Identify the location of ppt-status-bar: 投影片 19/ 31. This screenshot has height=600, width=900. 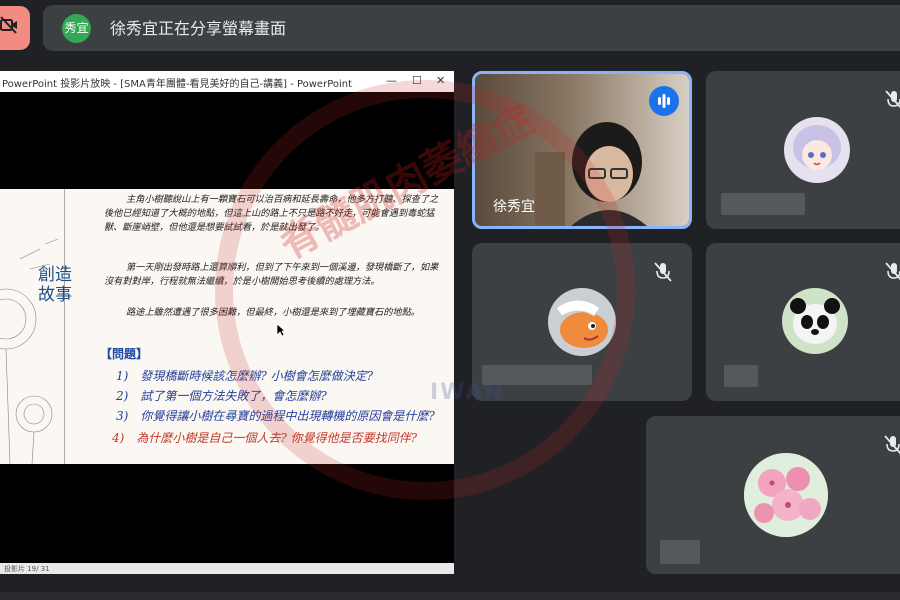
(227, 568).